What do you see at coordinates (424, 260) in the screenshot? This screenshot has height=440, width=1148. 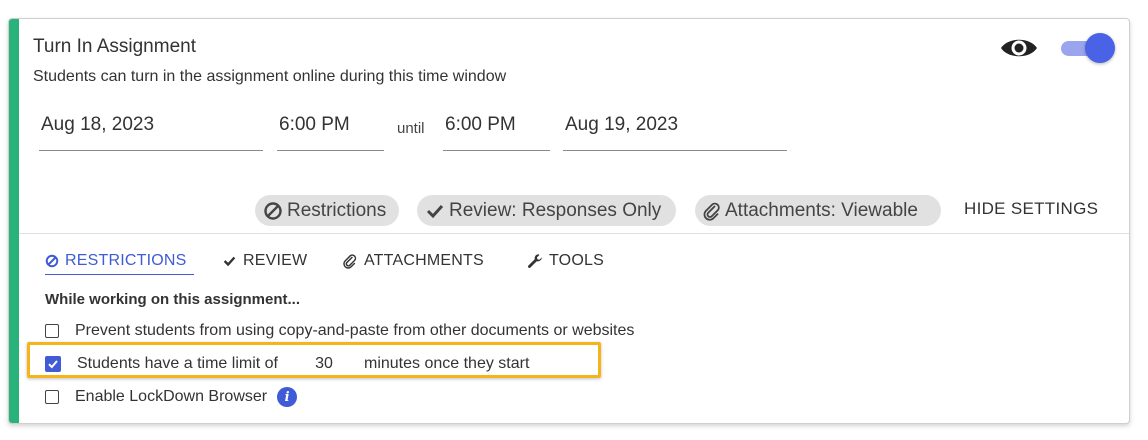 I see `tab-attachments-label: ATTACHMENTS` at bounding box center [424, 260].